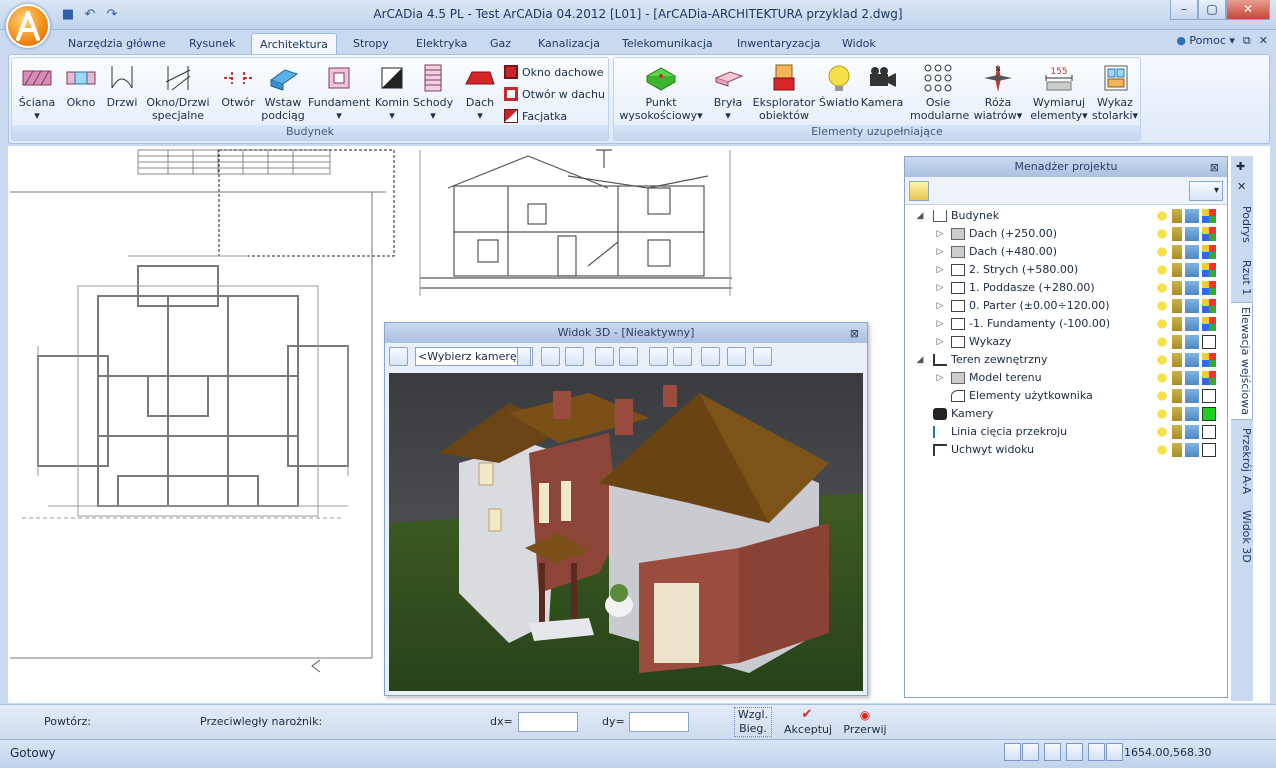  I want to click on dy-input, so click(659, 722).